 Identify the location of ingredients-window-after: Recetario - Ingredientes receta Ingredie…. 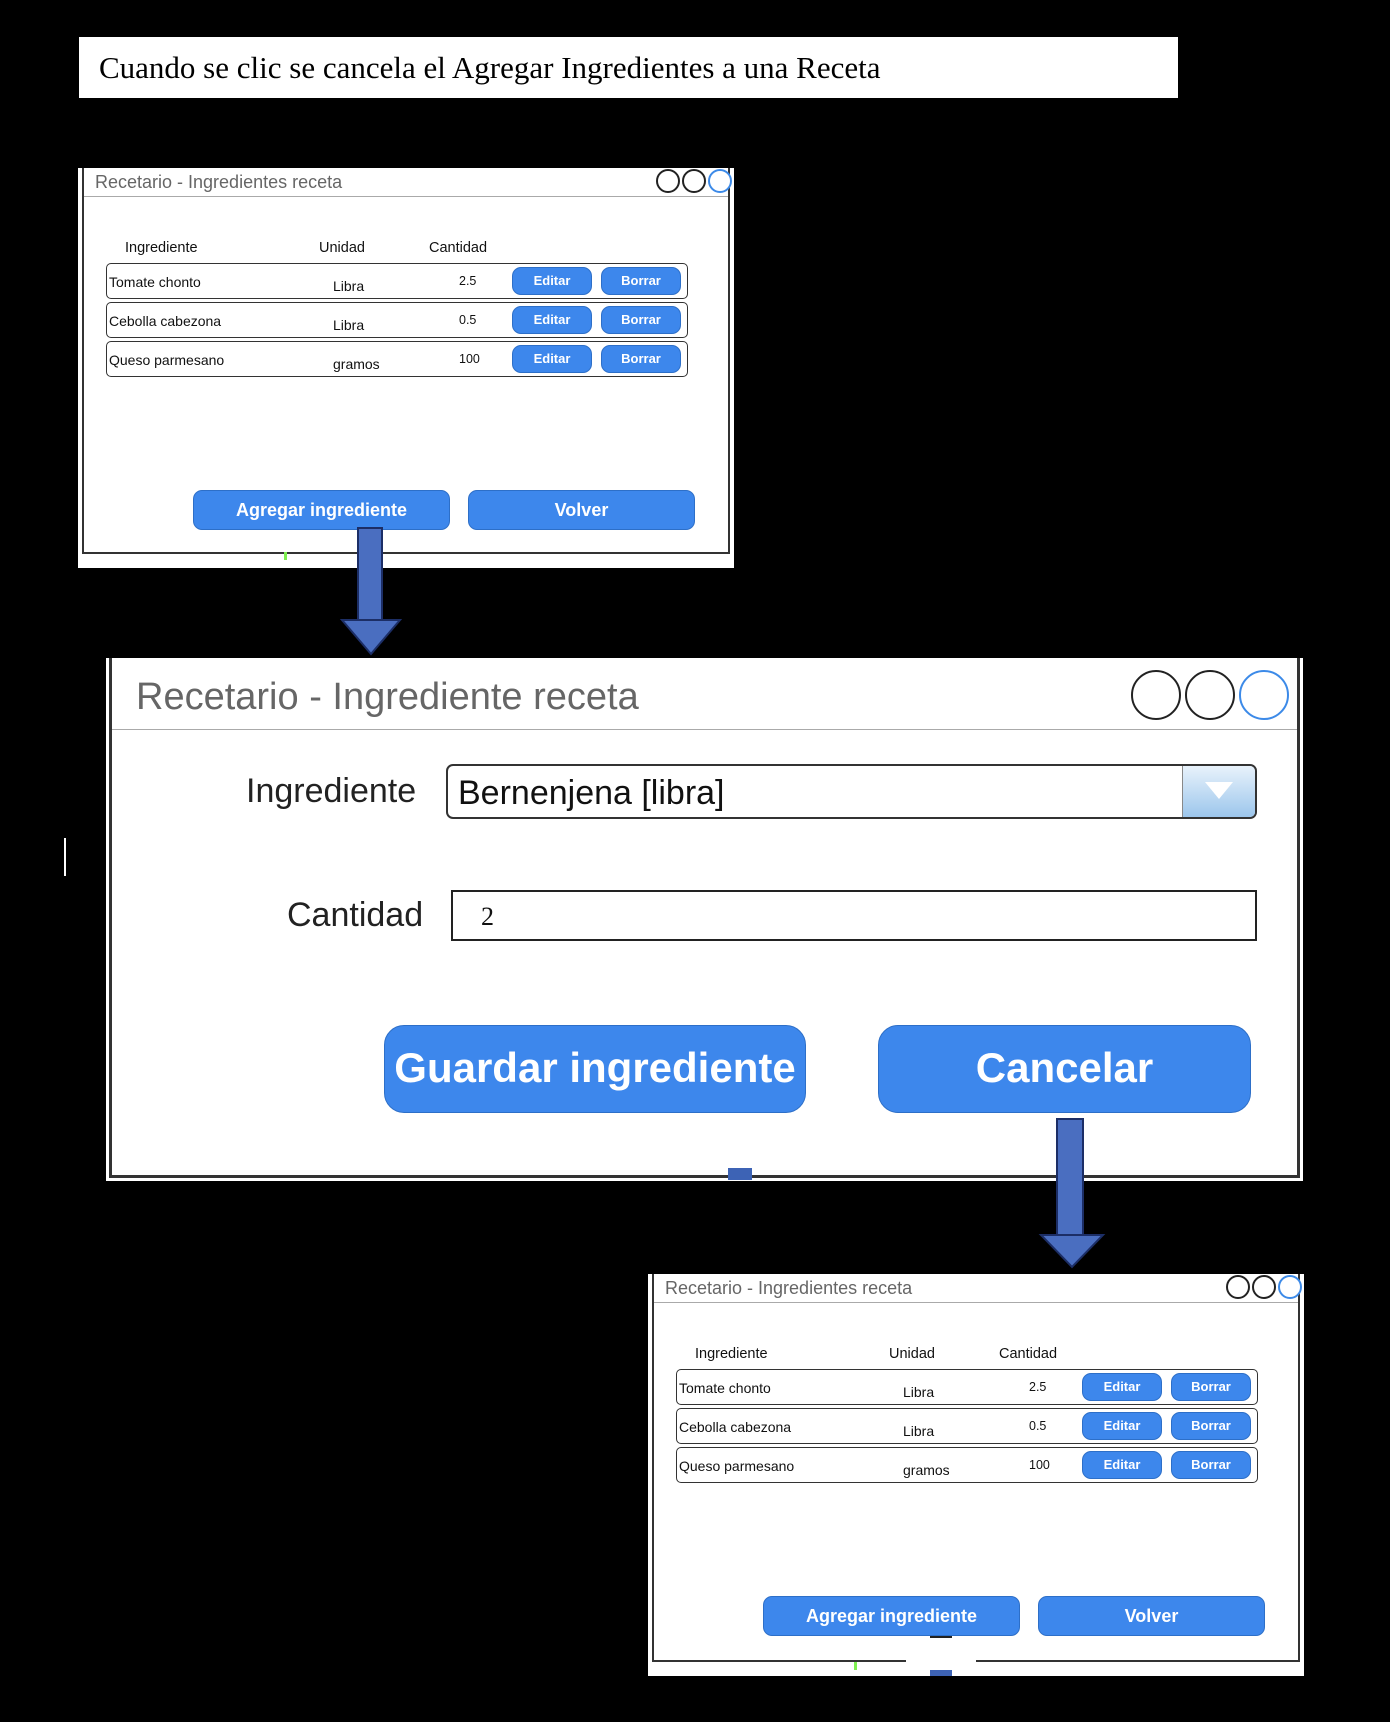
(976, 1475).